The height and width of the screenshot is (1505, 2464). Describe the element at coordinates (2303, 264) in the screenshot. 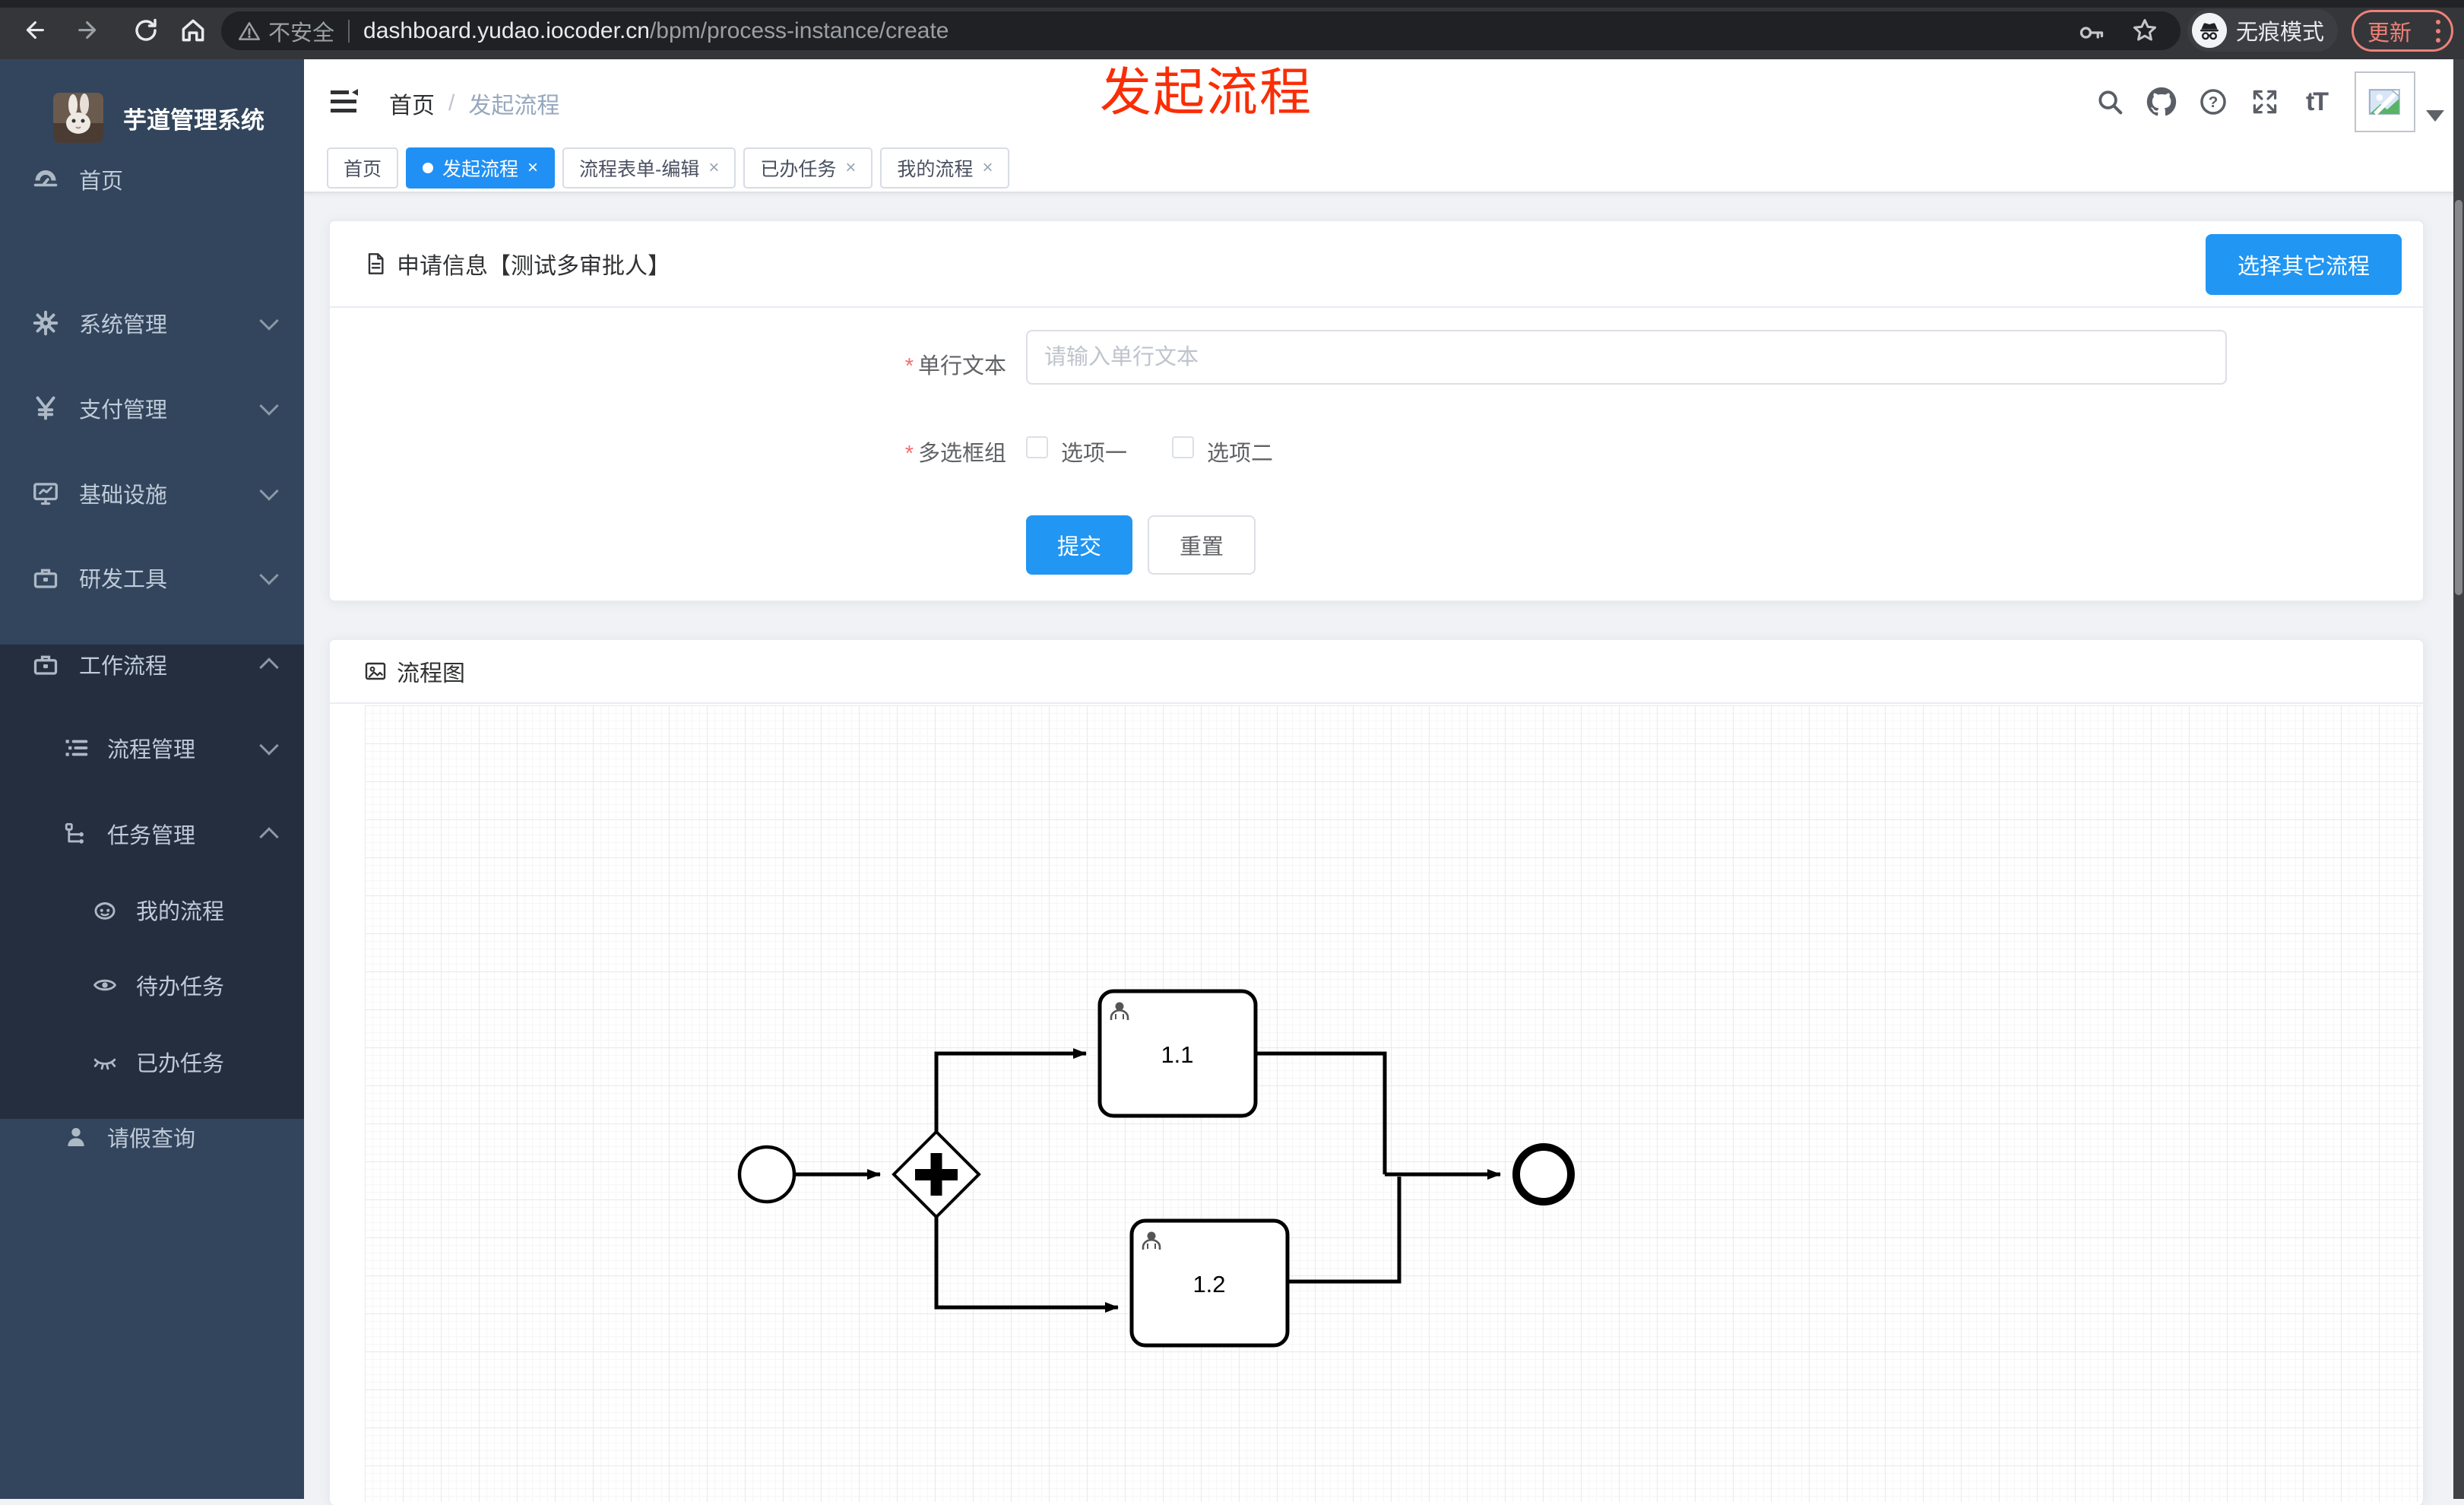

I see `choose-other-process-button: 选择其它流程` at that location.